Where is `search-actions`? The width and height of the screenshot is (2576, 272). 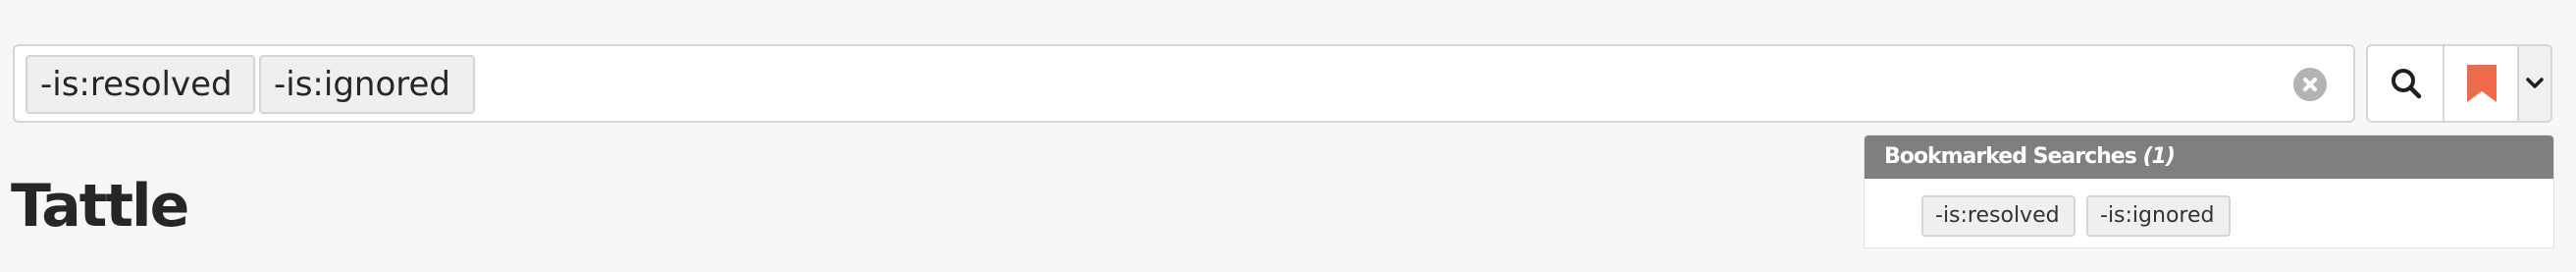 search-actions is located at coordinates (2459, 83).